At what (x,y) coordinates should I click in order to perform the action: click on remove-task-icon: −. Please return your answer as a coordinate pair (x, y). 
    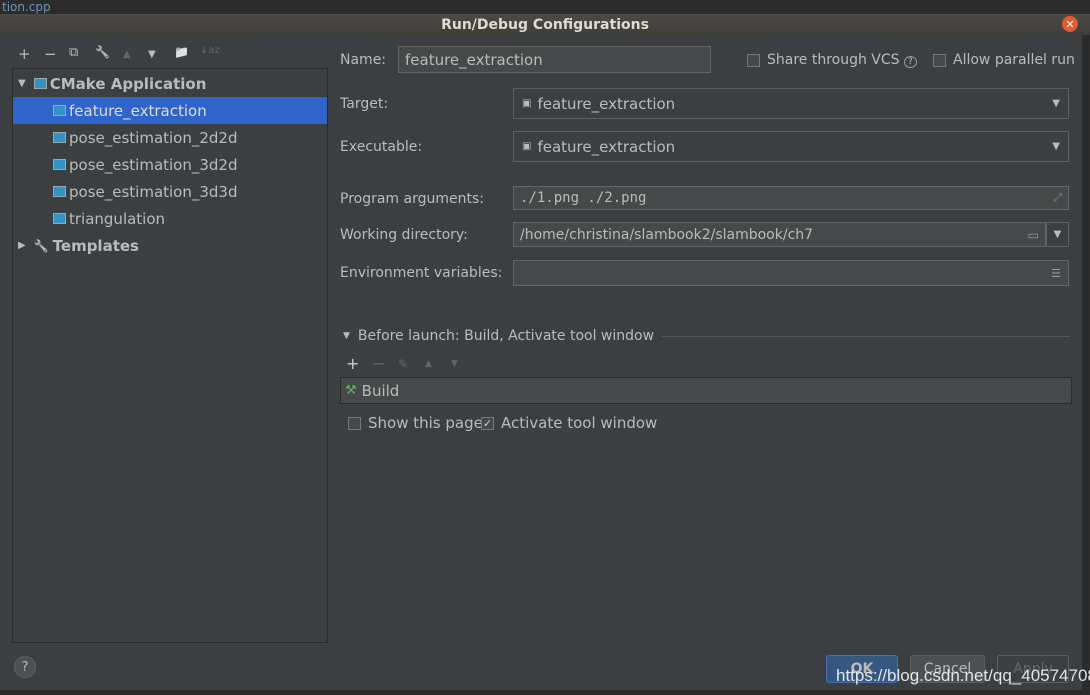
    Looking at the image, I should click on (379, 363).